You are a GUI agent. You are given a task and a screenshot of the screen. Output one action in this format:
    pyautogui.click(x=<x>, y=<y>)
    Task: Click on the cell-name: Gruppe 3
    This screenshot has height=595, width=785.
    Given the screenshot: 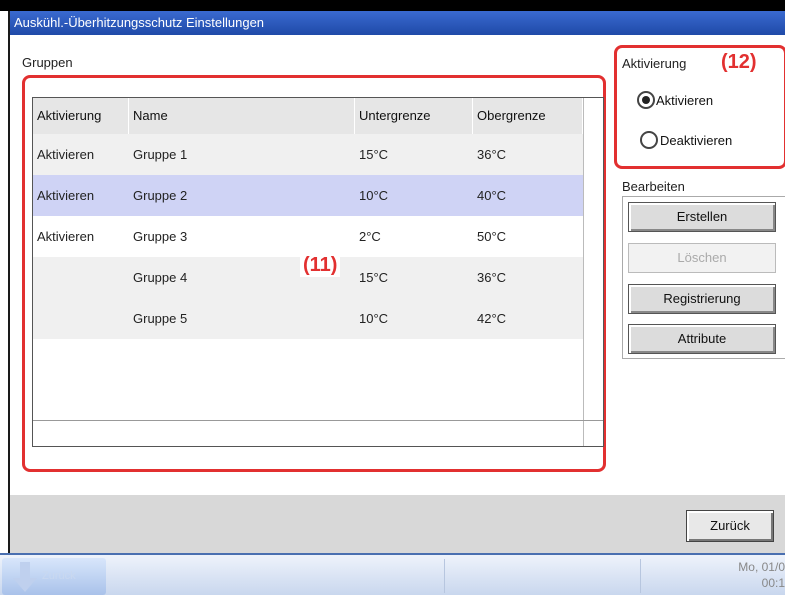 What is the action you would take?
    pyautogui.click(x=160, y=236)
    